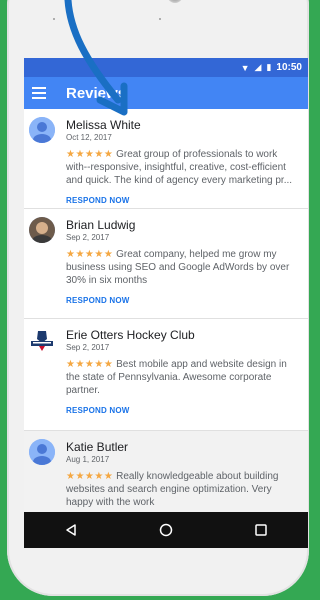 Image resolution: width=320 pixels, height=600 pixels. Describe the element at coordinates (97, 447) in the screenshot. I see `reviewer-name: Katie Butler` at that location.